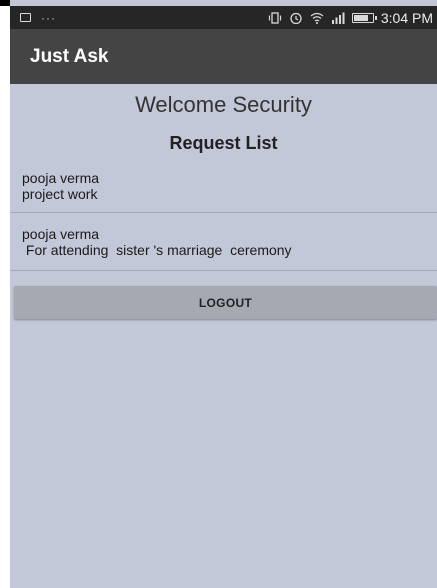 This screenshot has height=588, width=437. I want to click on signal-icon, so click(338, 18).